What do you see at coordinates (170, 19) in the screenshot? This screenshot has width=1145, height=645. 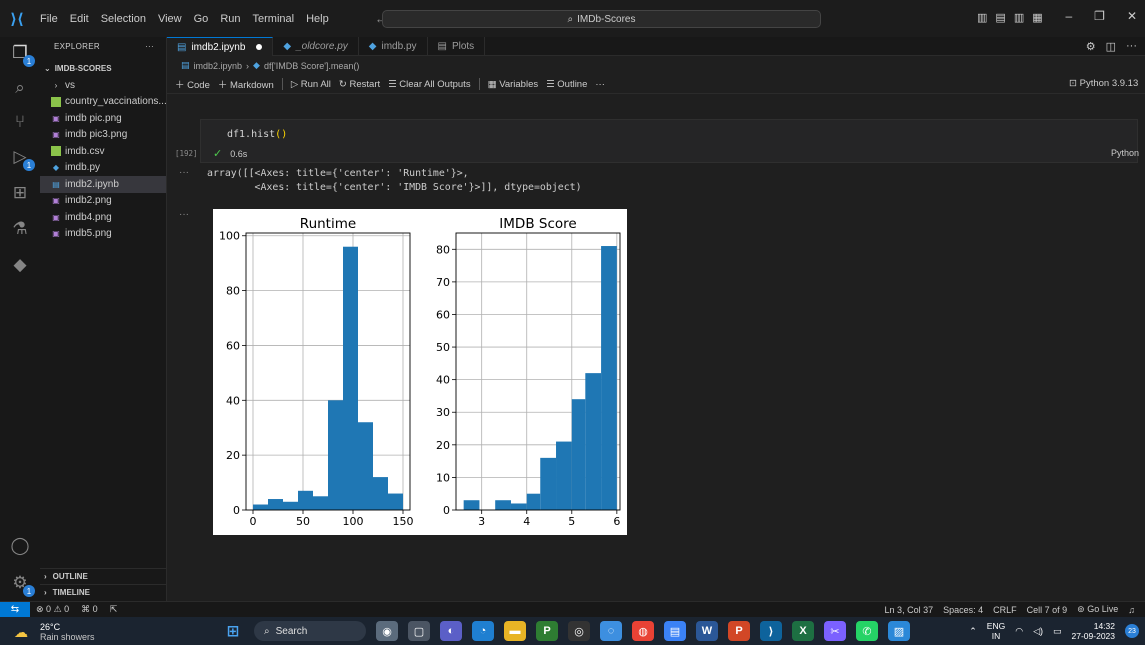 I see `menu-view: View` at bounding box center [170, 19].